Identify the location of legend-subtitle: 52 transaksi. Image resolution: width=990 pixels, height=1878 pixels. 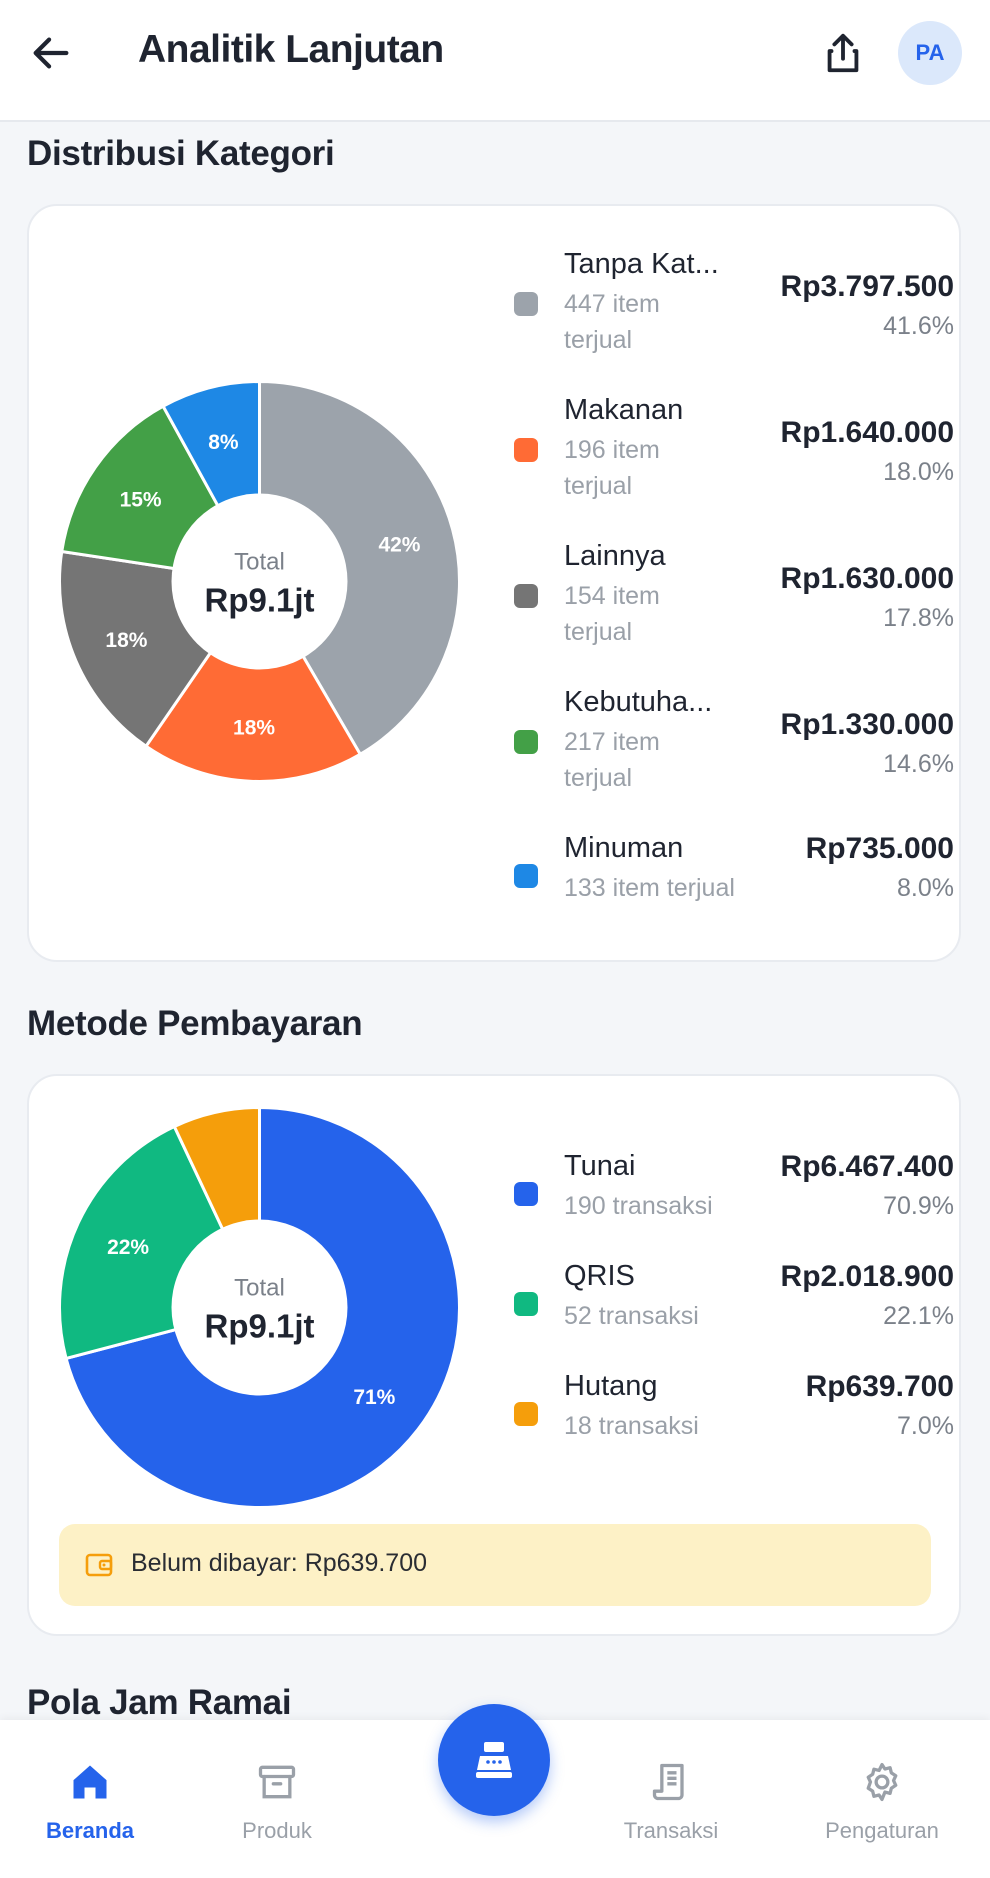
(631, 1316).